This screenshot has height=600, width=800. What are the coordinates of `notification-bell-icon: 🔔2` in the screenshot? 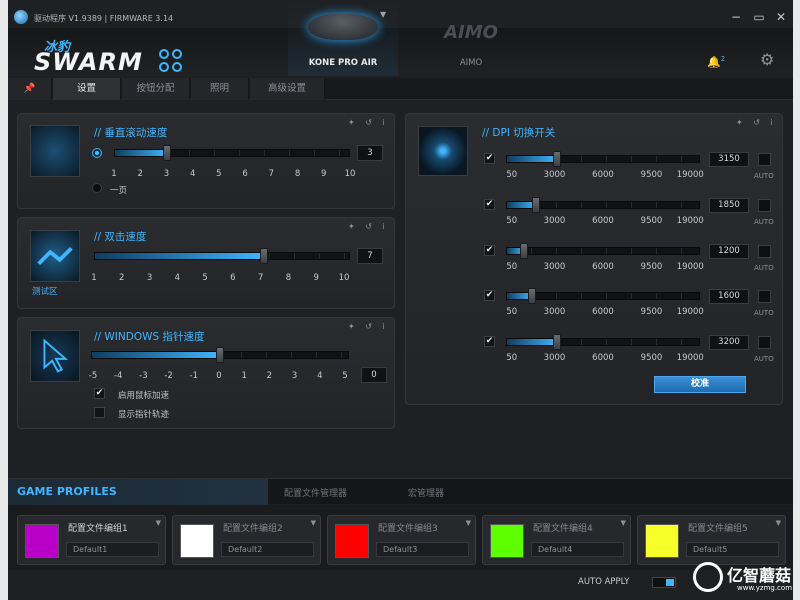 It's located at (716, 62).